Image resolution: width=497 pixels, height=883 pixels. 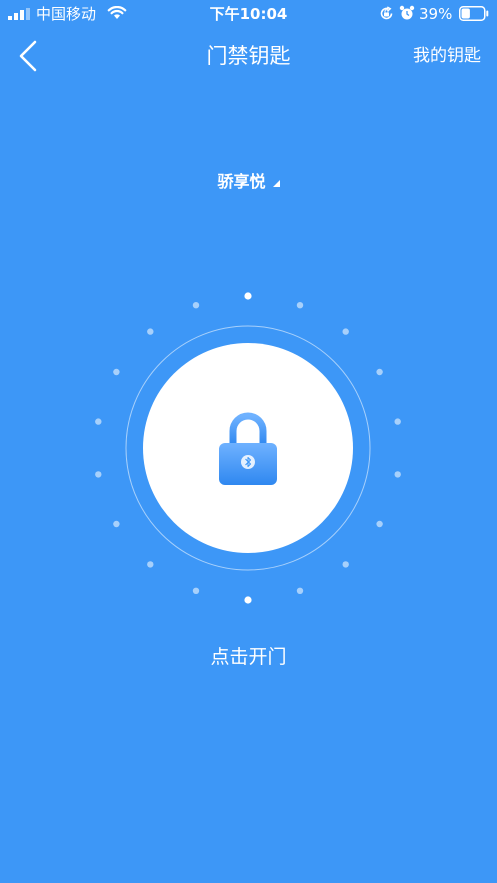 I want to click on bluetooth-icon, so click(x=248, y=462).